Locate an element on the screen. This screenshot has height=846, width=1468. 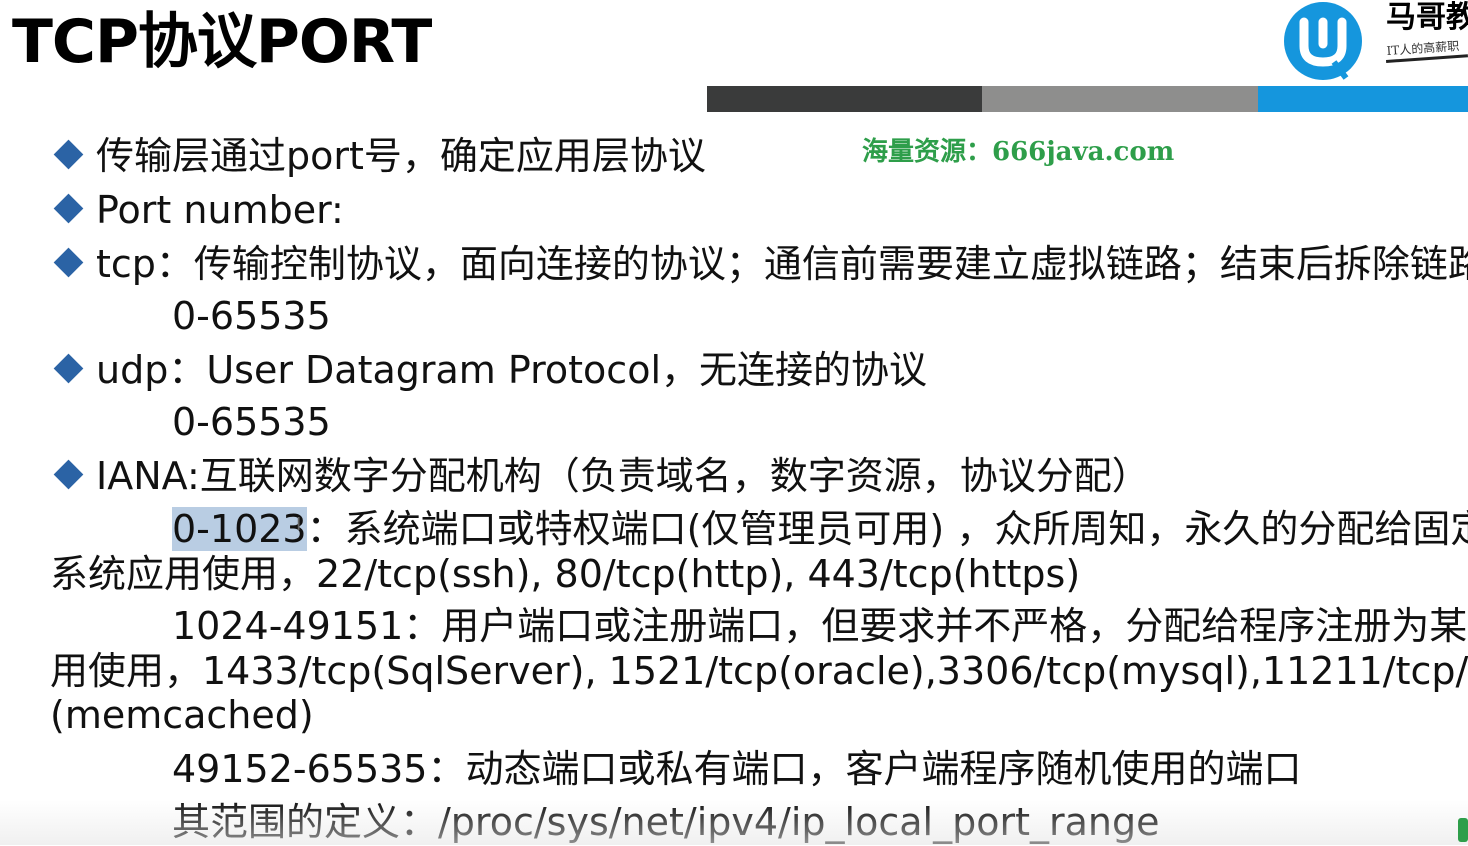
bullet-text-1: 传输层通过port号，确定应用层协议 is located at coordinates (401, 156).